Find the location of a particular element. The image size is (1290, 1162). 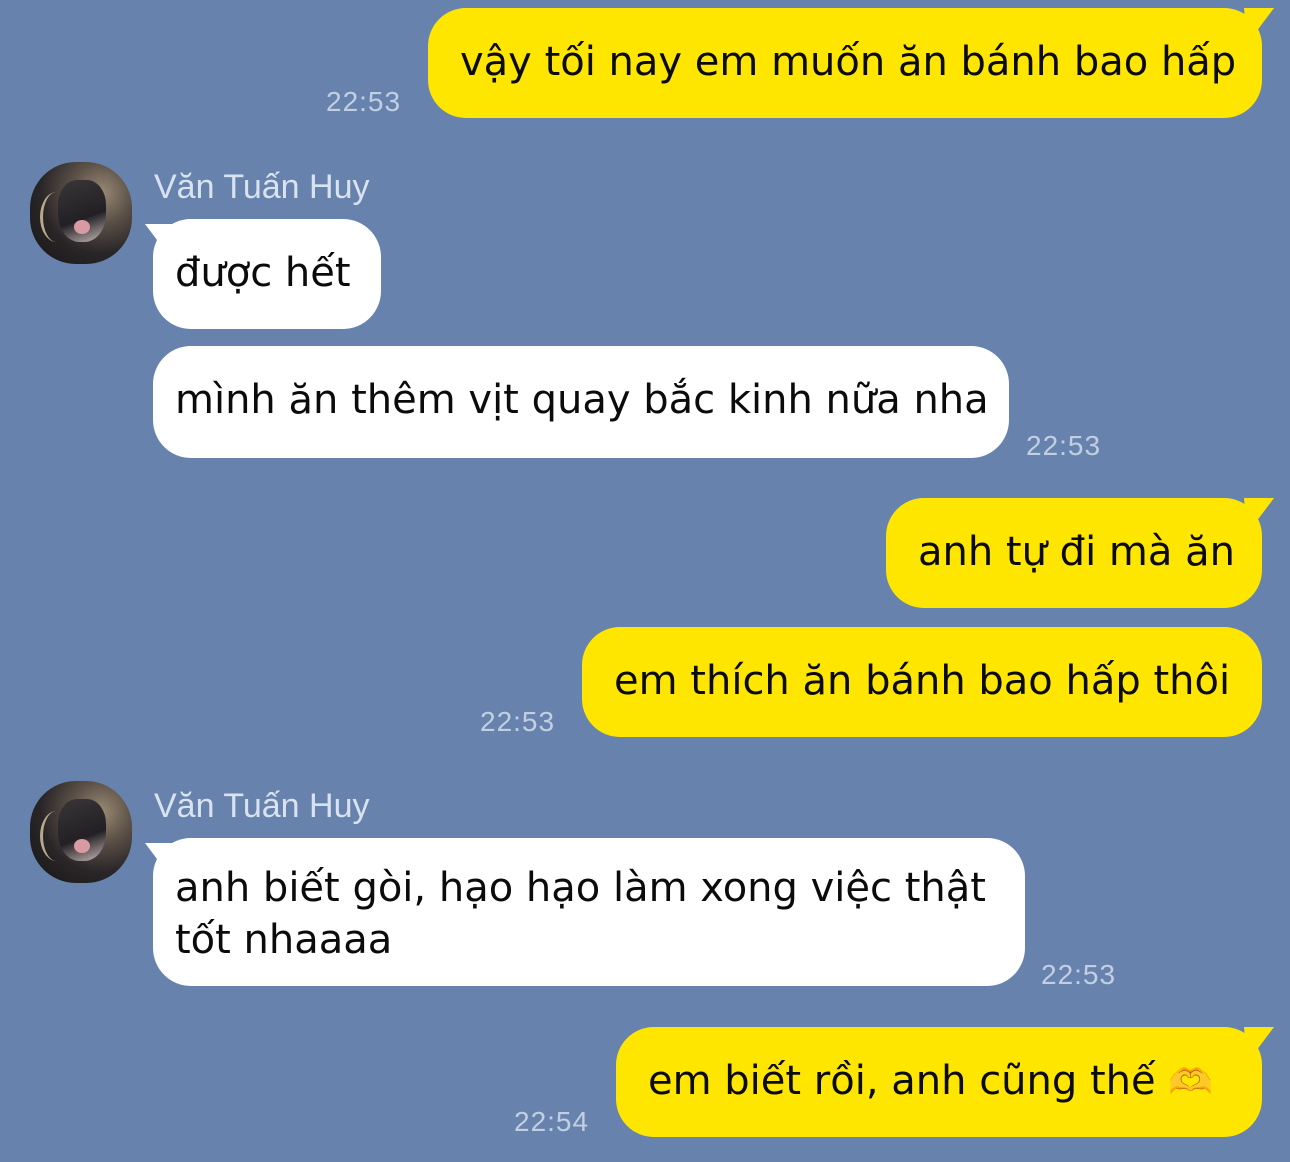

message-bubble-outgoing: em biết rồi, anh cũng thế 🫶 is located at coordinates (939, 1082).